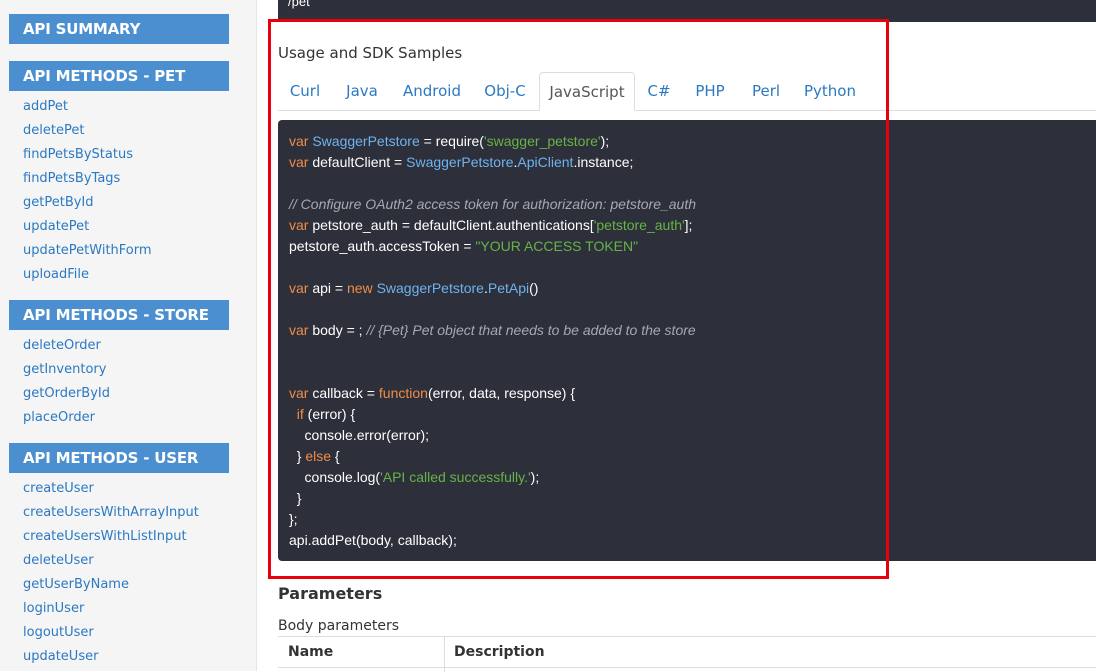 Image resolution: width=1096 pixels, height=672 pixels. I want to click on sidebar-link-getuserbyname: getUserByName, so click(76, 585).